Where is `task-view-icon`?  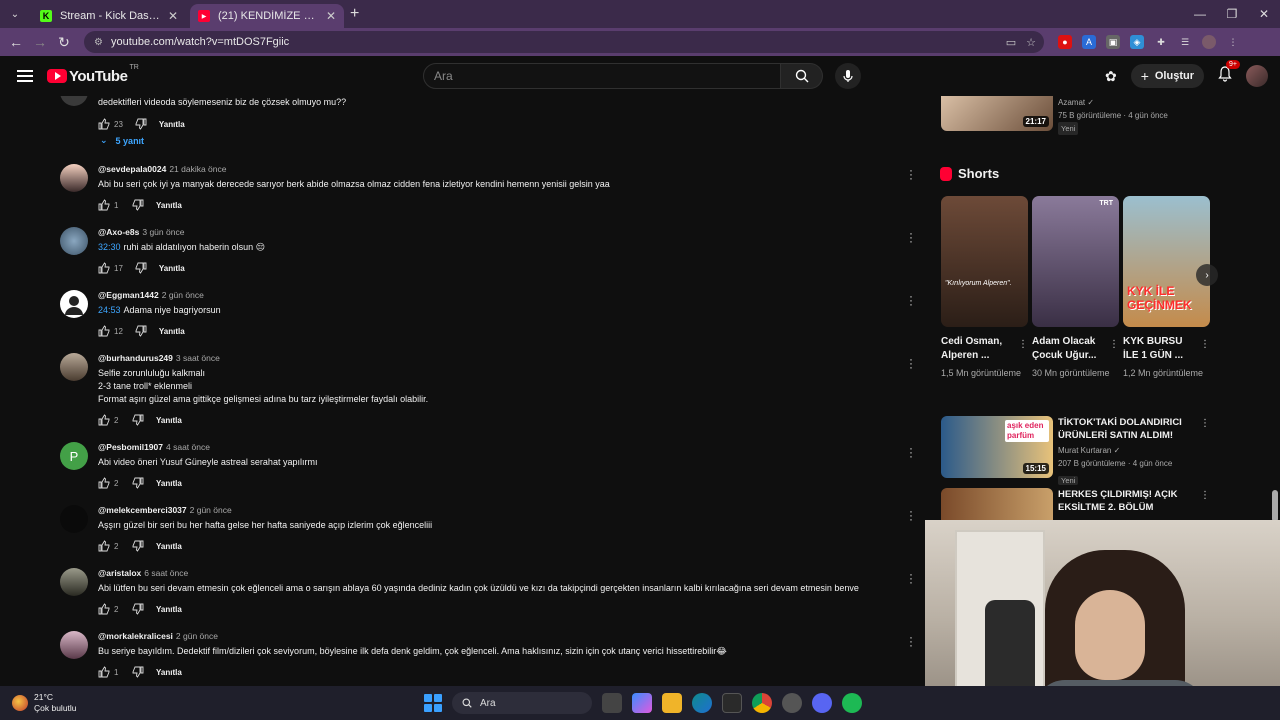 task-view-icon is located at coordinates (612, 703).